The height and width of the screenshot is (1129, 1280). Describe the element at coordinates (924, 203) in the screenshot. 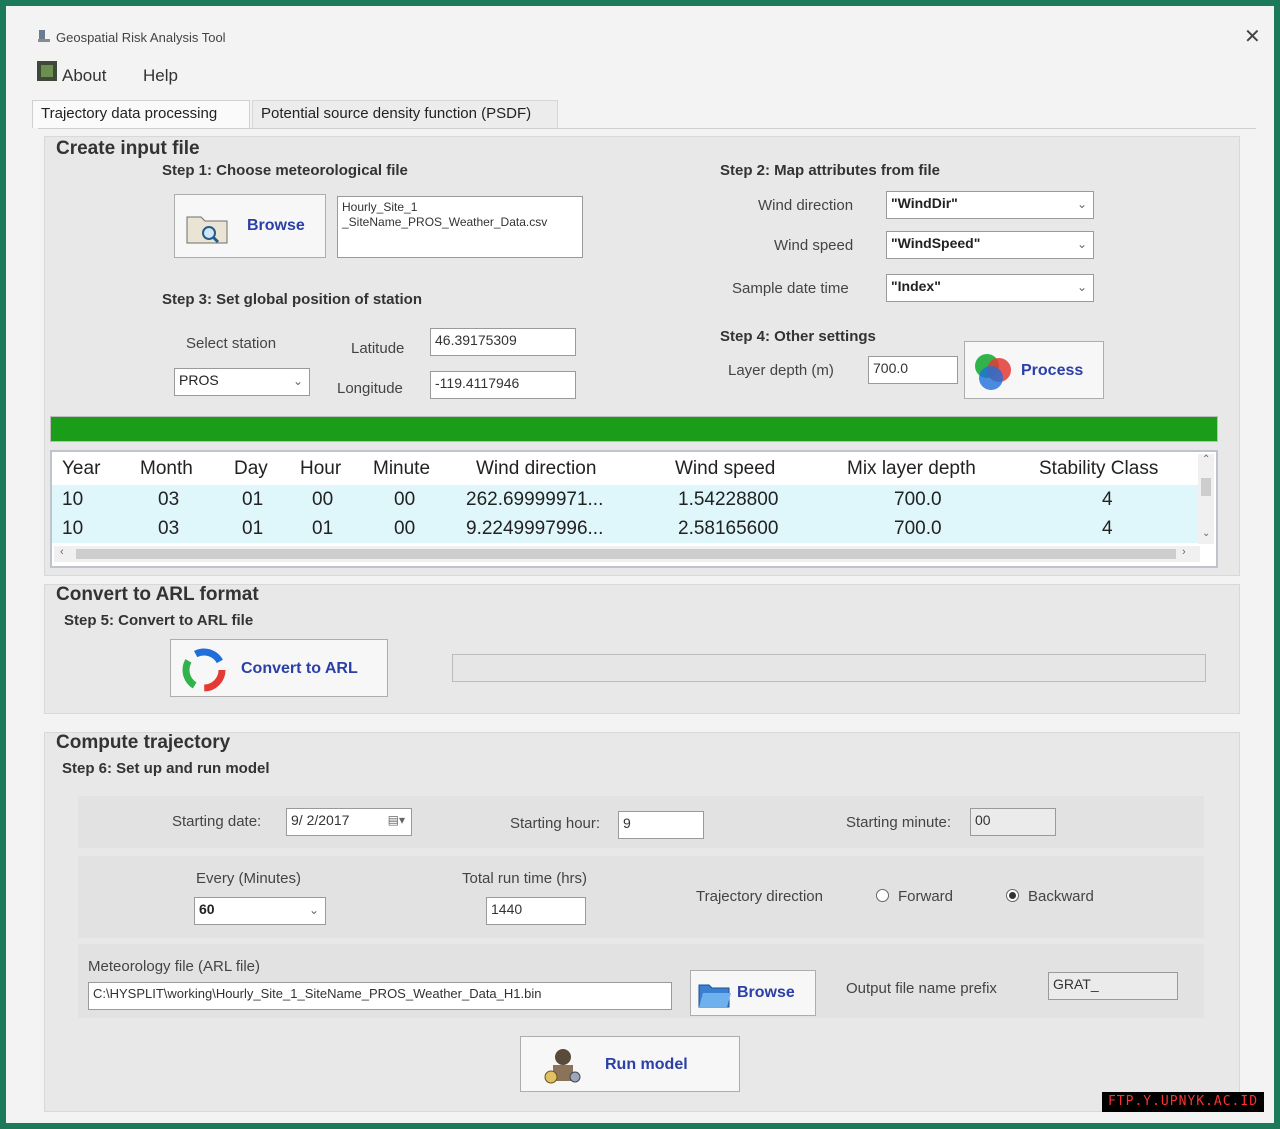

I see `wind-direction-value: "WindDir"` at that location.